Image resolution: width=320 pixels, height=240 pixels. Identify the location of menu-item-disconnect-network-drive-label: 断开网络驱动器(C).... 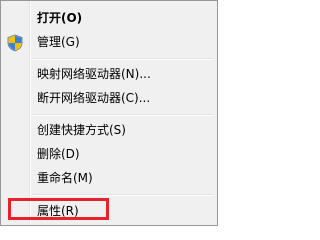
(94, 98).